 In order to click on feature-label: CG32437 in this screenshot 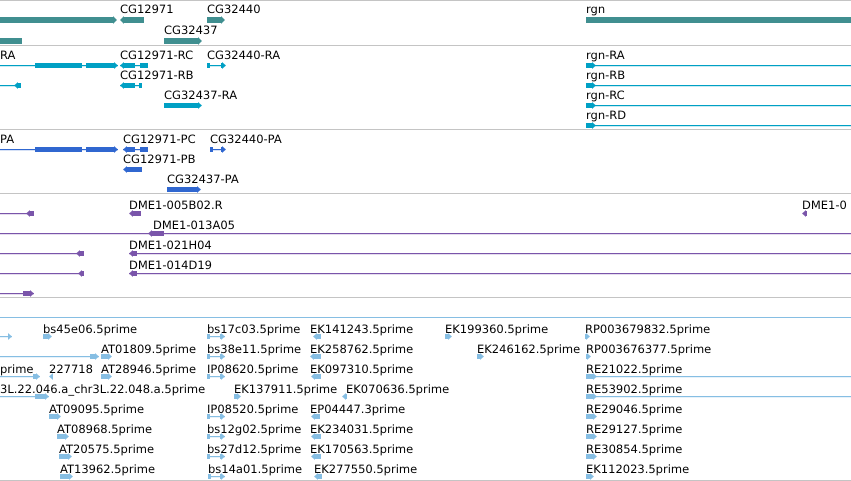, I will do `click(191, 30)`.